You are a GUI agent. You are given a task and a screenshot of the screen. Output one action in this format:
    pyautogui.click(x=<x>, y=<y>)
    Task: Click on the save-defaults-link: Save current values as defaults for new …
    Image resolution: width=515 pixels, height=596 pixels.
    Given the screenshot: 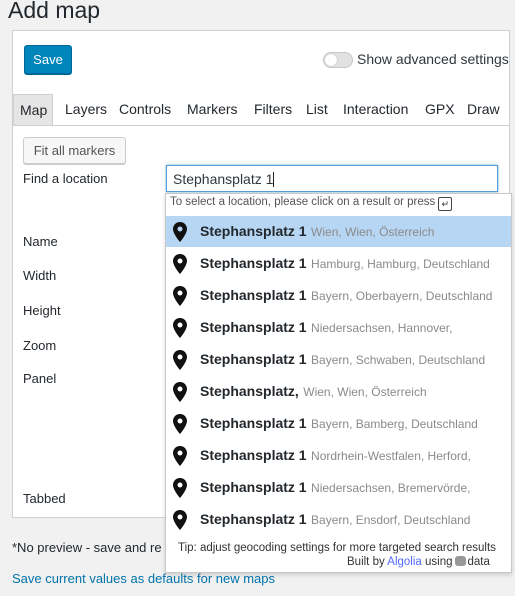 What is the action you would take?
    pyautogui.click(x=143, y=578)
    